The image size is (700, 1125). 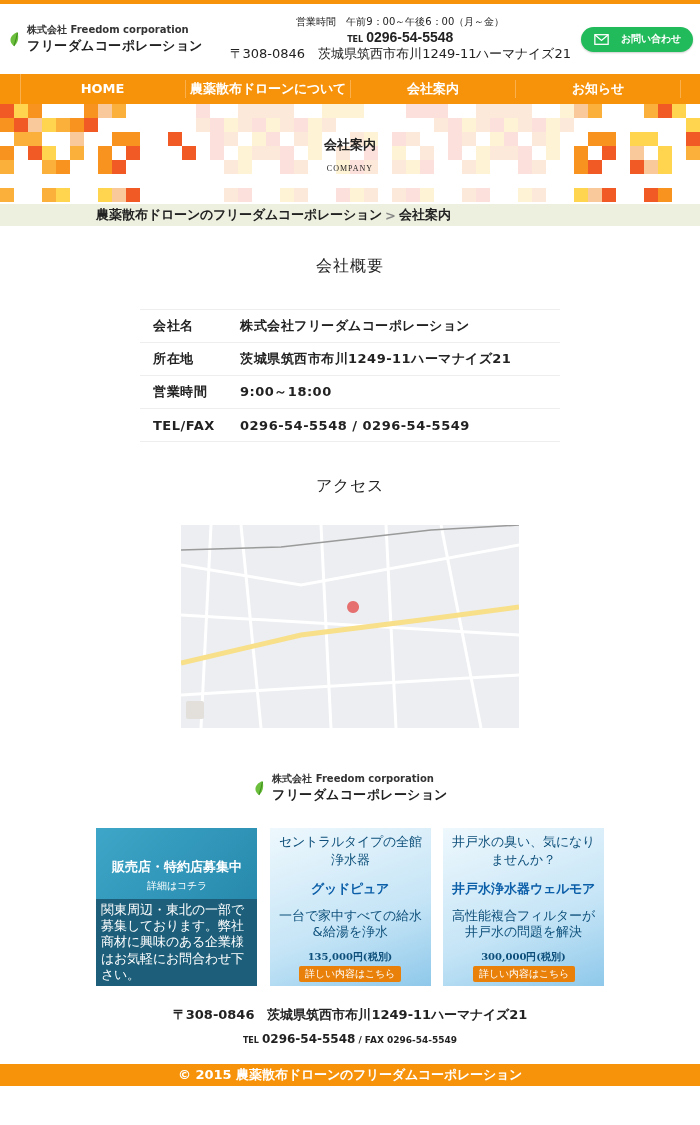 I want to click on business-hours: 営業時間 午前9：00～午後6：00（月～金）, so click(x=400, y=22).